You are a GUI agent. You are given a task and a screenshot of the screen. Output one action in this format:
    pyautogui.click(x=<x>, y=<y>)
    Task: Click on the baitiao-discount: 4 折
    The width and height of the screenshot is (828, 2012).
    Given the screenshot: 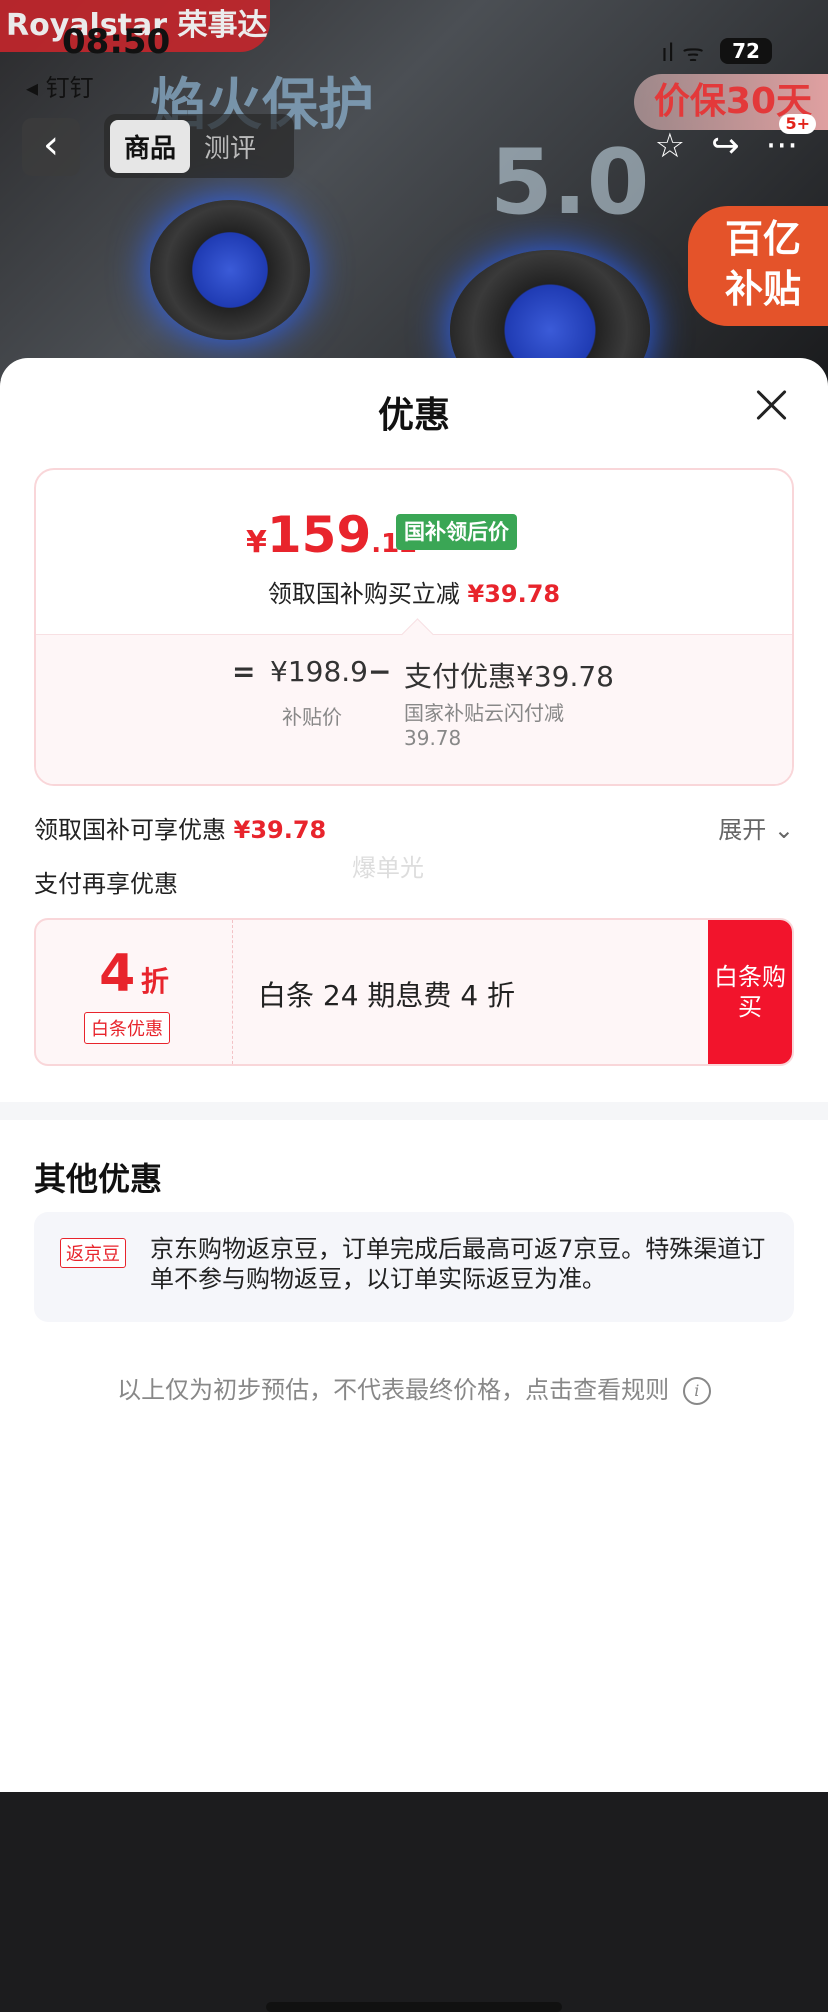 What is the action you would take?
    pyautogui.click(x=134, y=974)
    